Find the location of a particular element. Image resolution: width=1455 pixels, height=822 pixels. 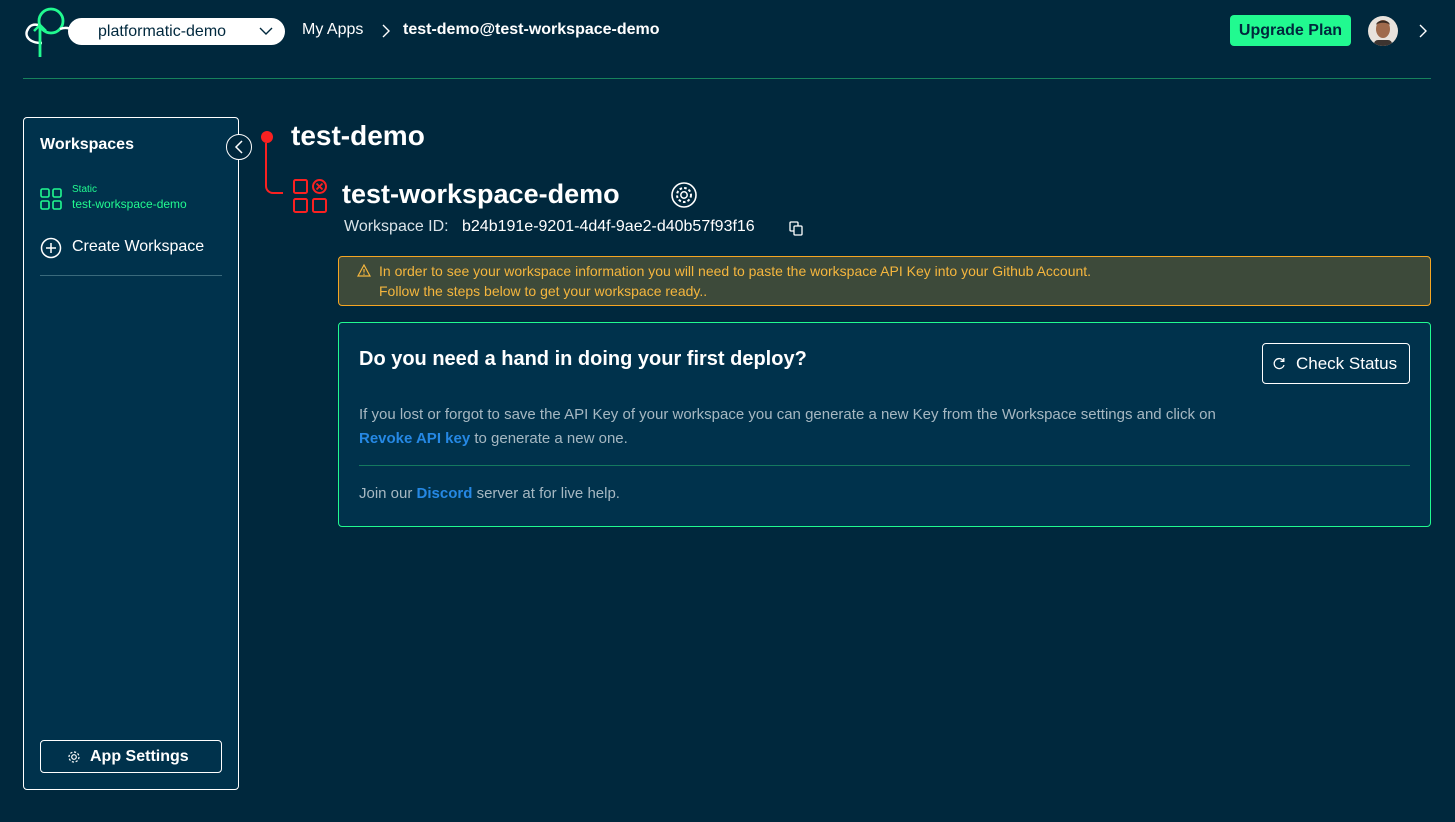

create-workspace-button: Create Workspace is located at coordinates (135, 247).